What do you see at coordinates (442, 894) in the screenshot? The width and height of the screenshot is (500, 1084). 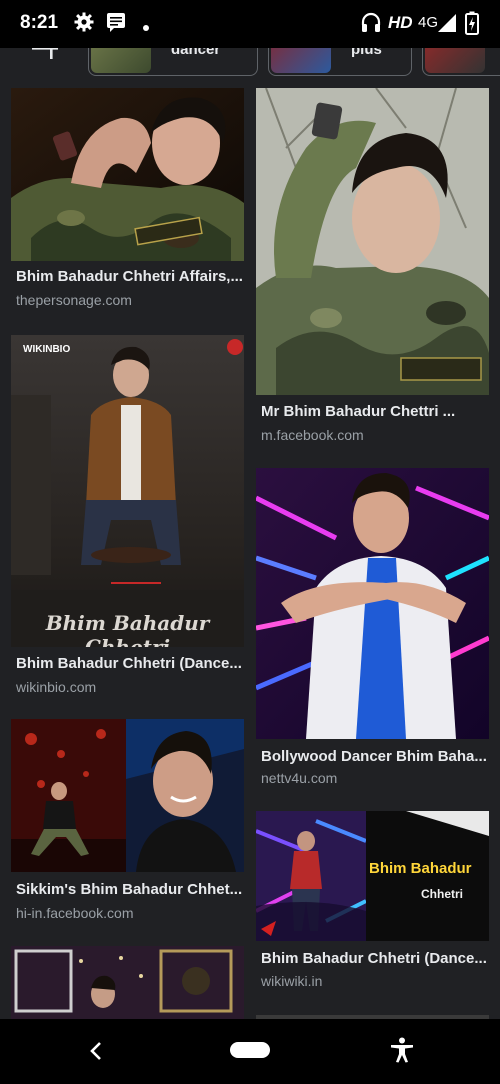 I see `image-overlay-surname: Chhetri` at bounding box center [442, 894].